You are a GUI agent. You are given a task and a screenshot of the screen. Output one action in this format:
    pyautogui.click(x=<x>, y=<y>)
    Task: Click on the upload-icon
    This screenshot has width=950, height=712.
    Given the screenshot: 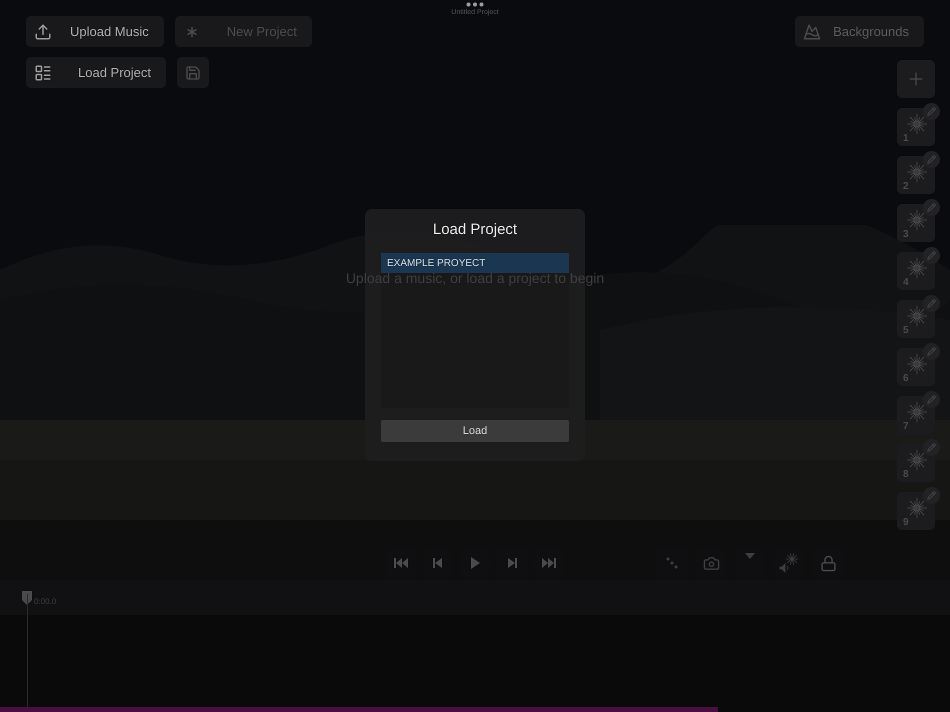 What is the action you would take?
    pyautogui.click(x=43, y=31)
    